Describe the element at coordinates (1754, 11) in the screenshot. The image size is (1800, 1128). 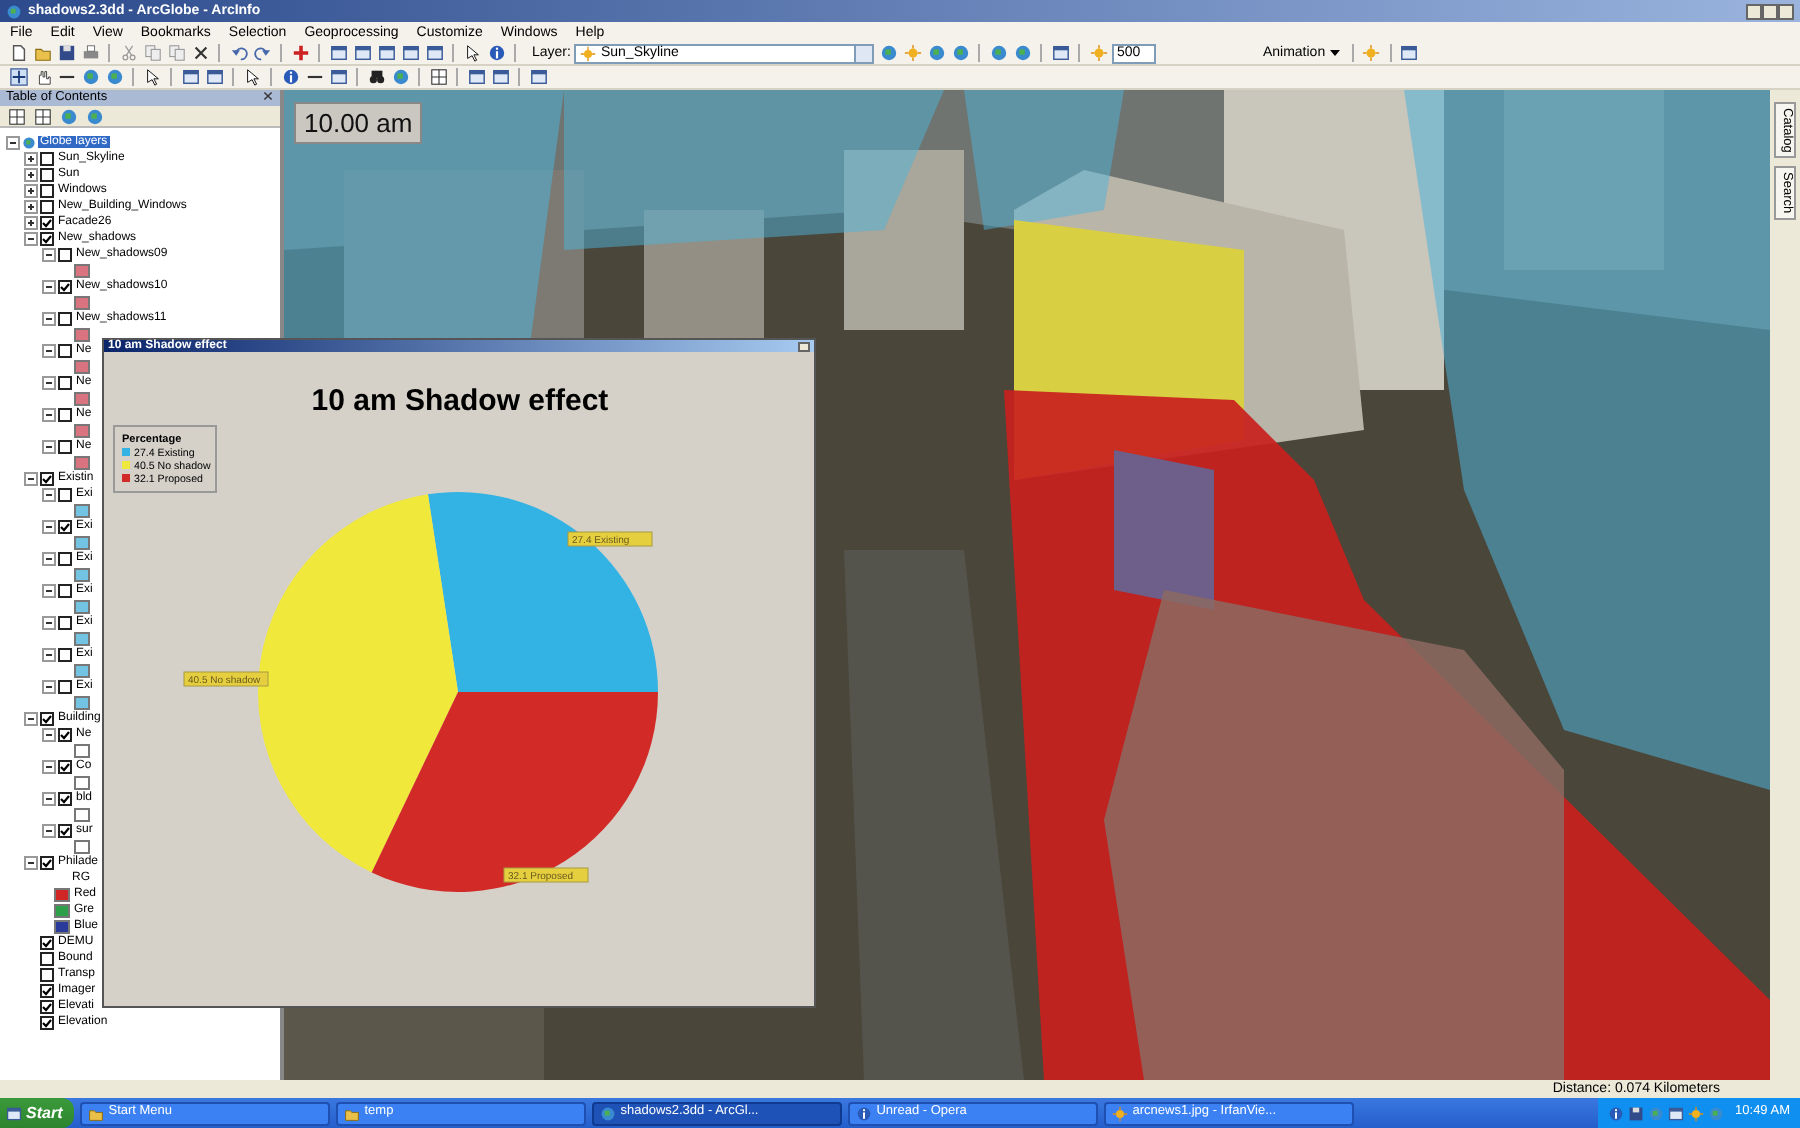
I see `minimize-button` at that location.